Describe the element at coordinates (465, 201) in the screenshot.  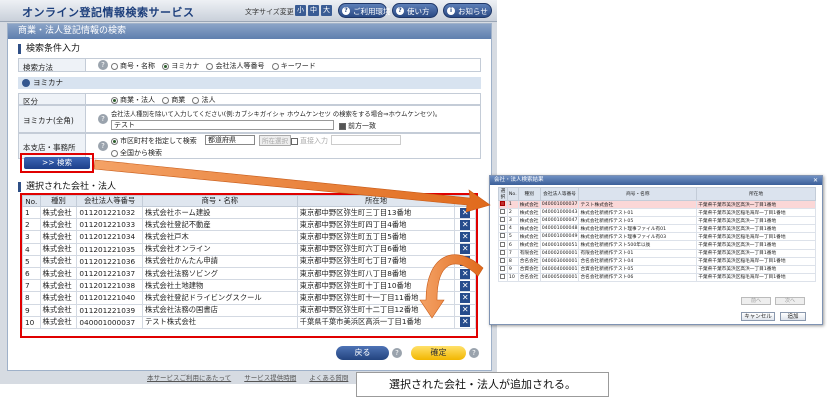
I see `col-delete` at that location.